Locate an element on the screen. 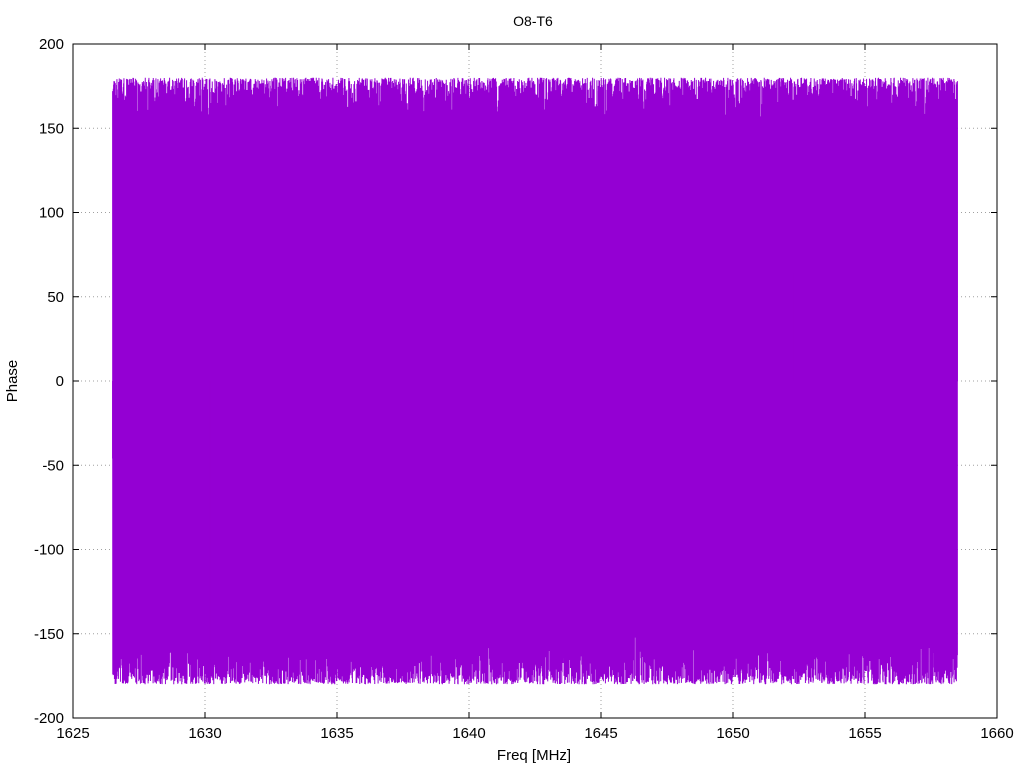  x-tick-label: 1645 is located at coordinates (600, 733).